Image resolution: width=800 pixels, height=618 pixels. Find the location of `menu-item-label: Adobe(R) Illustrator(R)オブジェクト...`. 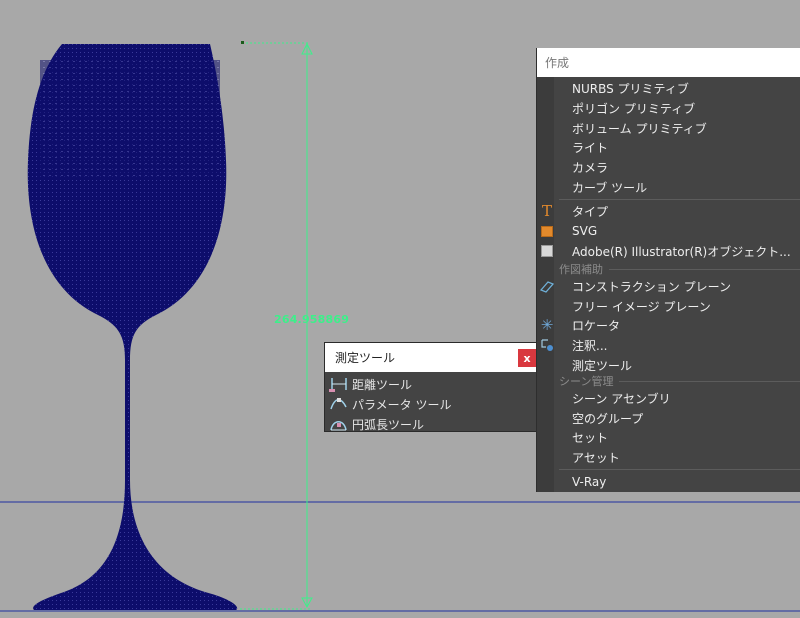

menu-item-label: Adobe(R) Illustrator(R)オブジェクト... is located at coordinates (681, 251).